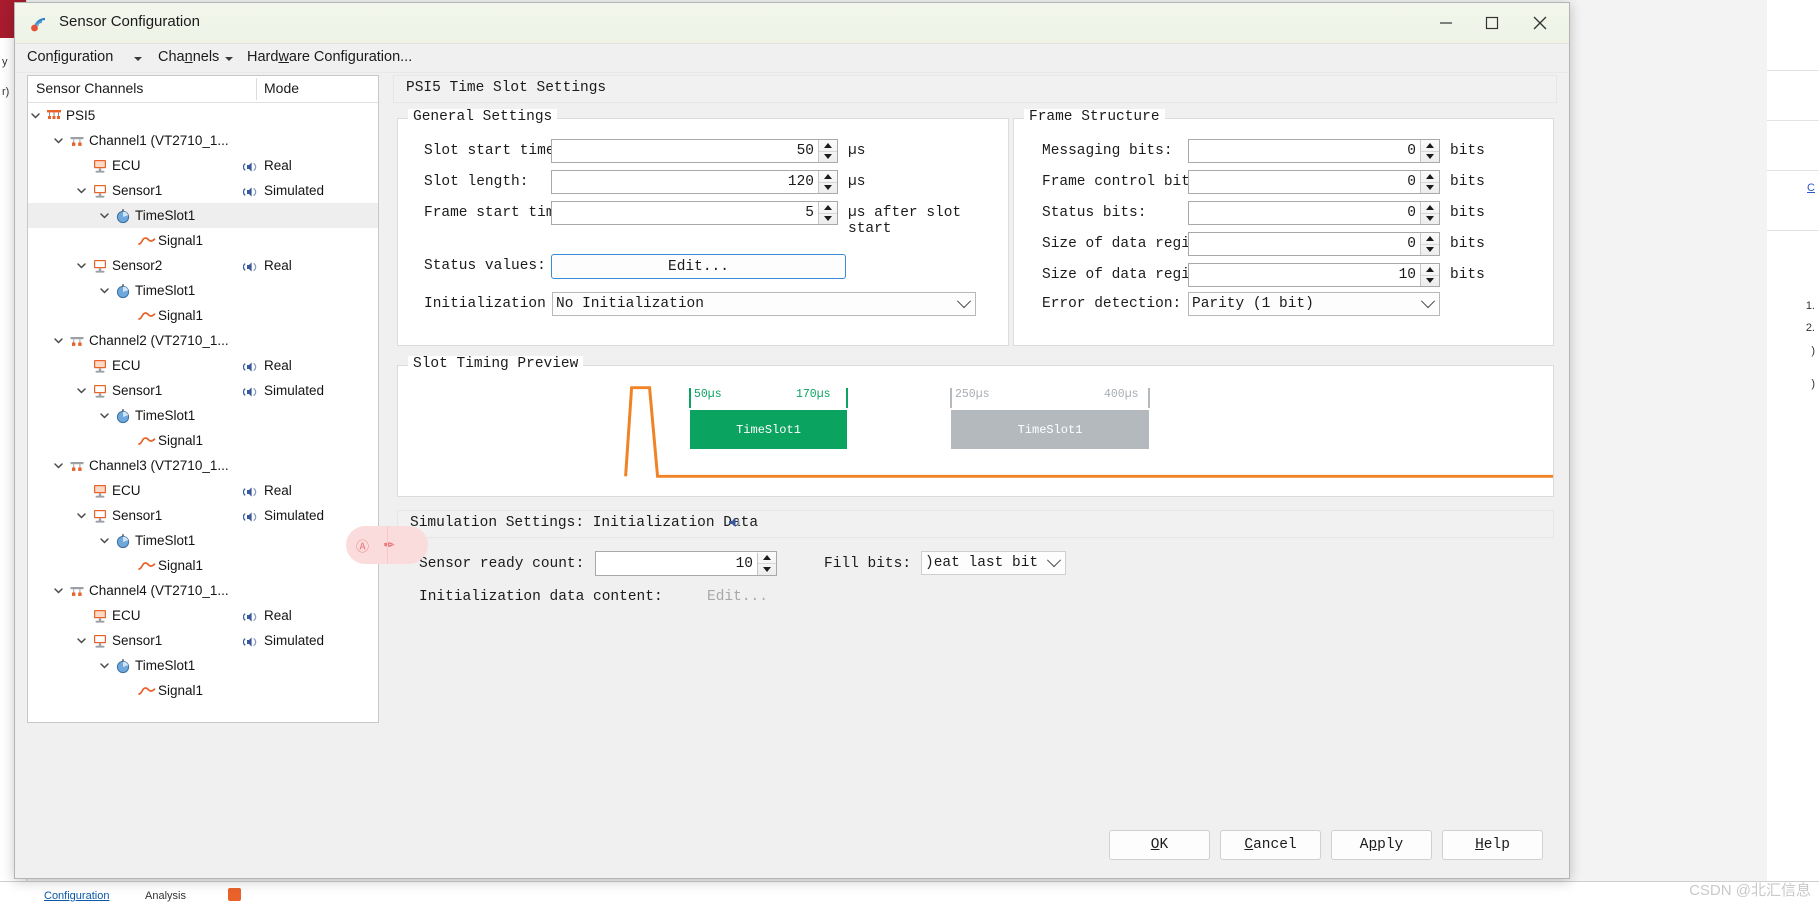 The width and height of the screenshot is (1819, 904). I want to click on inactive-slot-box: TimeSlot1, so click(1050, 429).